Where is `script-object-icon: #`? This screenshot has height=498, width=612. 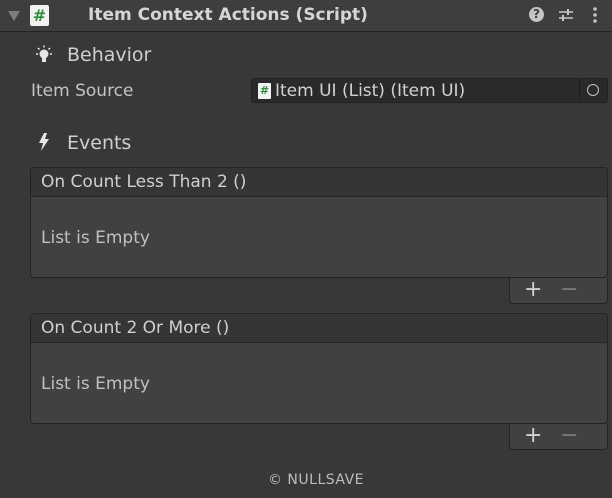
script-object-icon: # is located at coordinates (264, 91).